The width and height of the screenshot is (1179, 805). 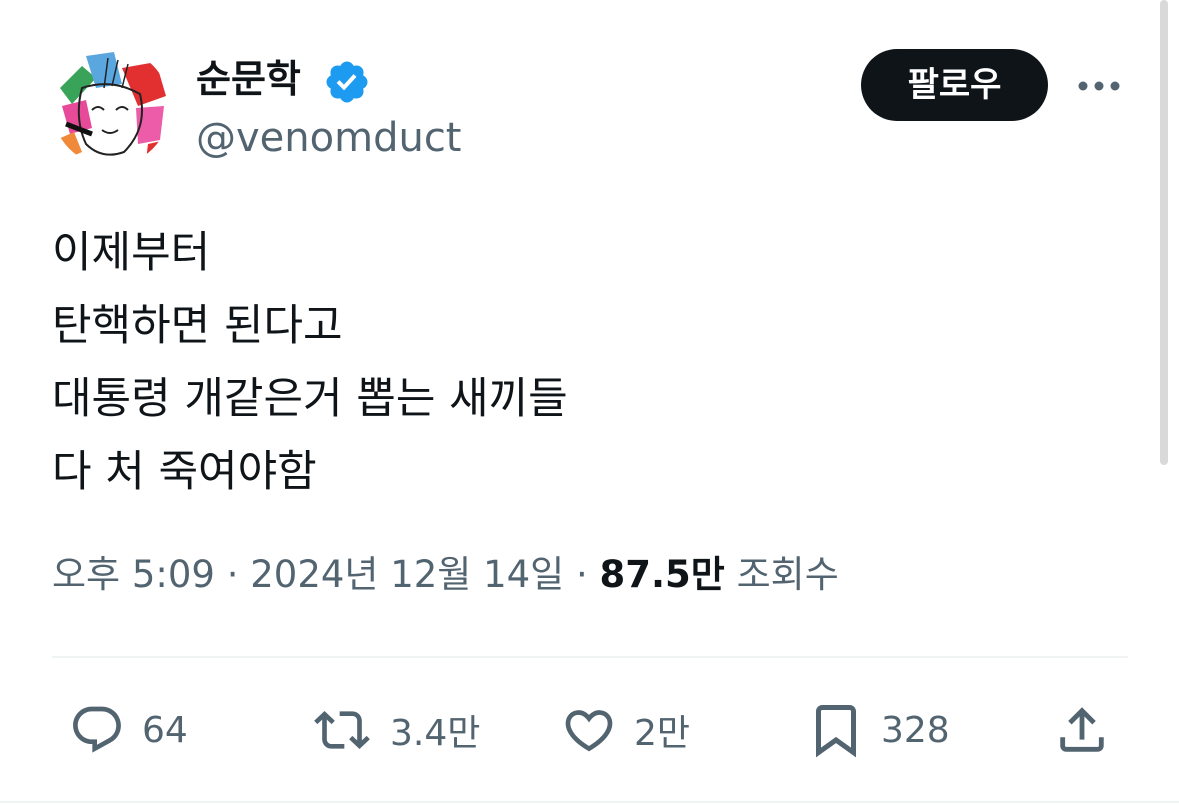 I want to click on tweet-date: 2024년 12월 14일, so click(x=407, y=574).